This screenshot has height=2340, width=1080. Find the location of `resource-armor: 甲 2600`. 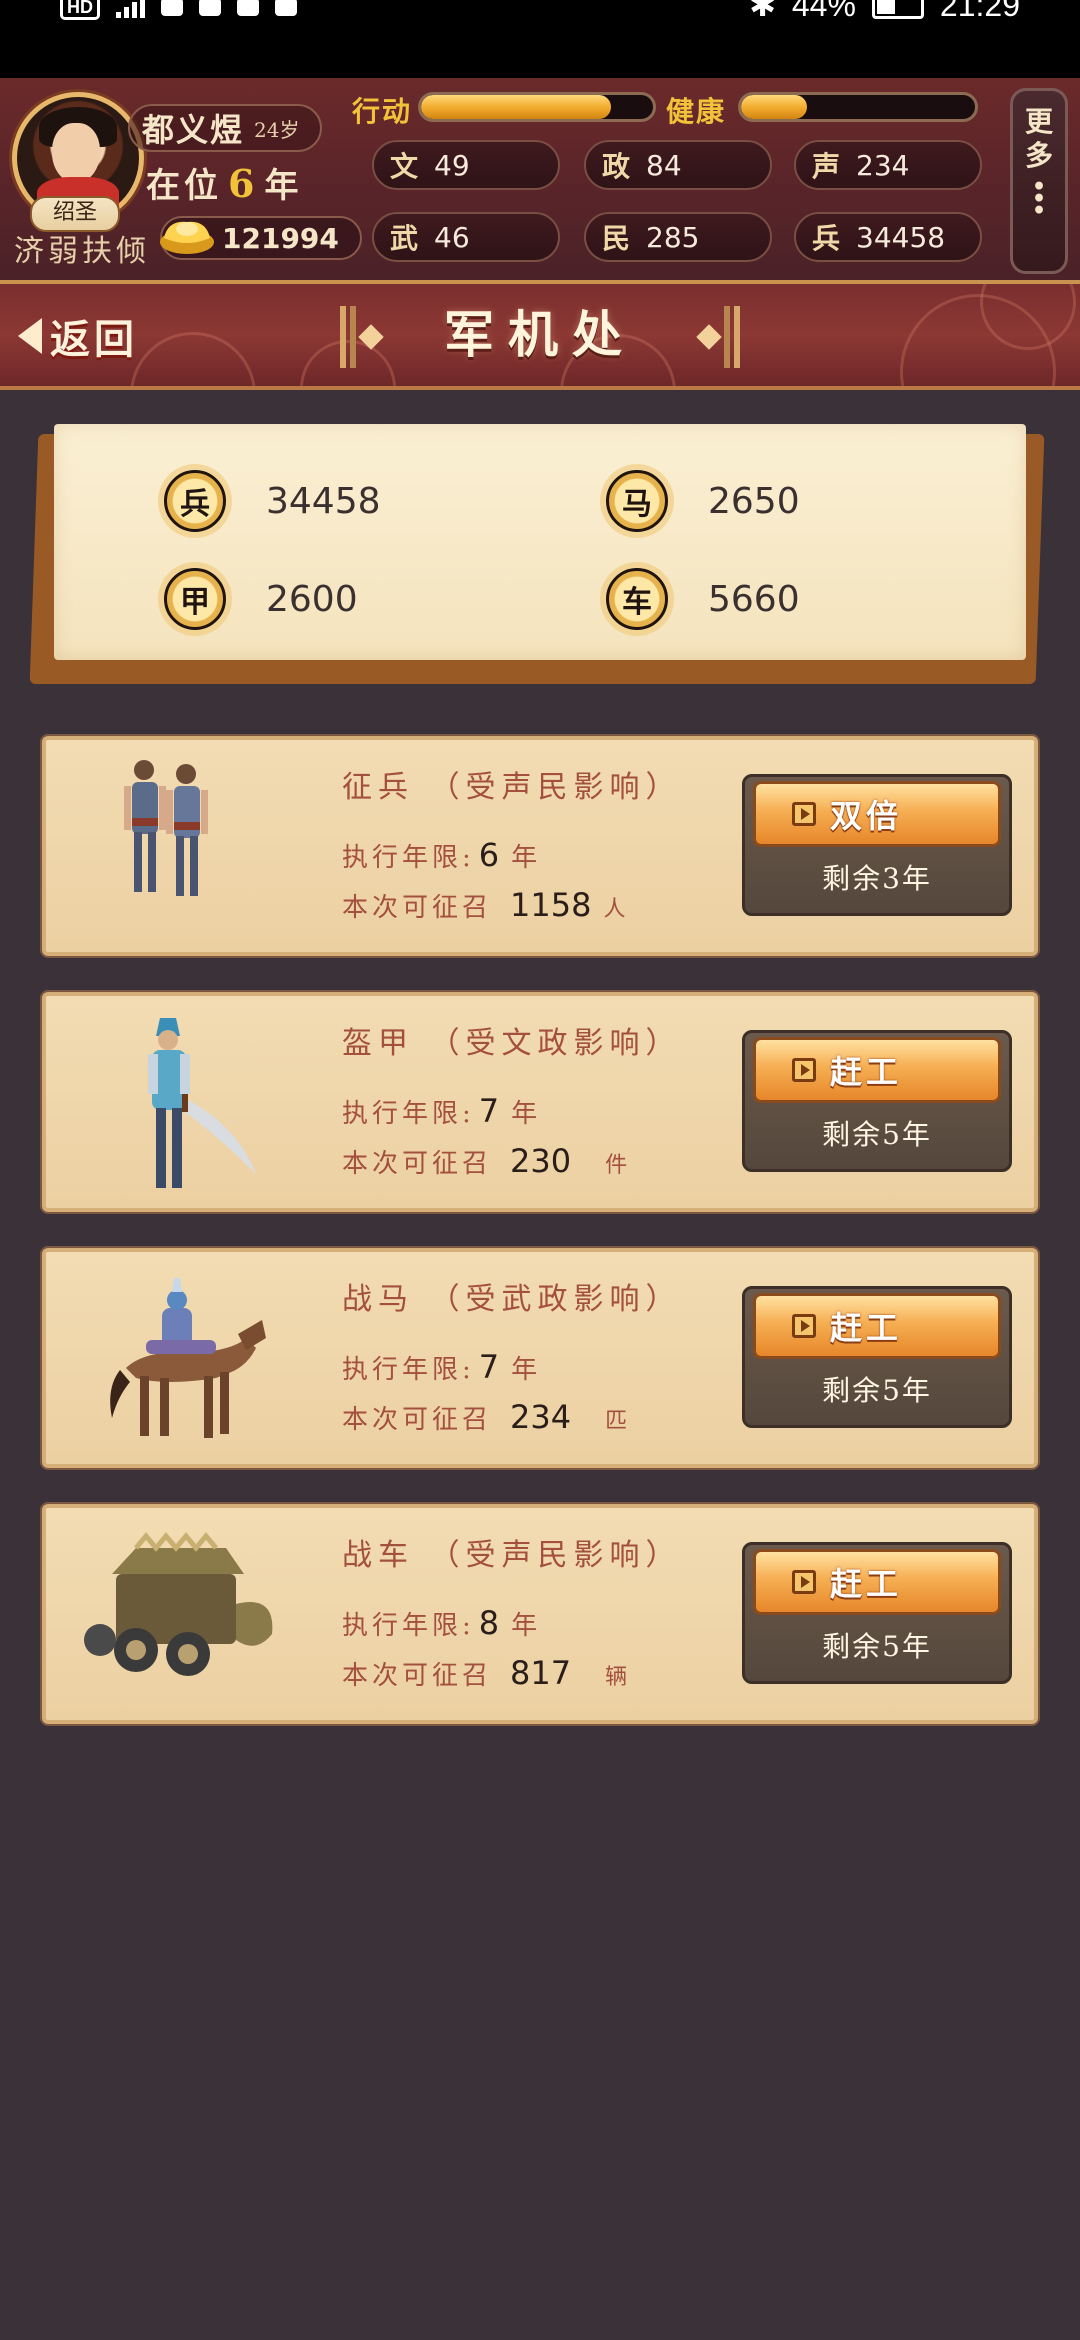

resource-armor: 甲 2600 is located at coordinates (261, 599).